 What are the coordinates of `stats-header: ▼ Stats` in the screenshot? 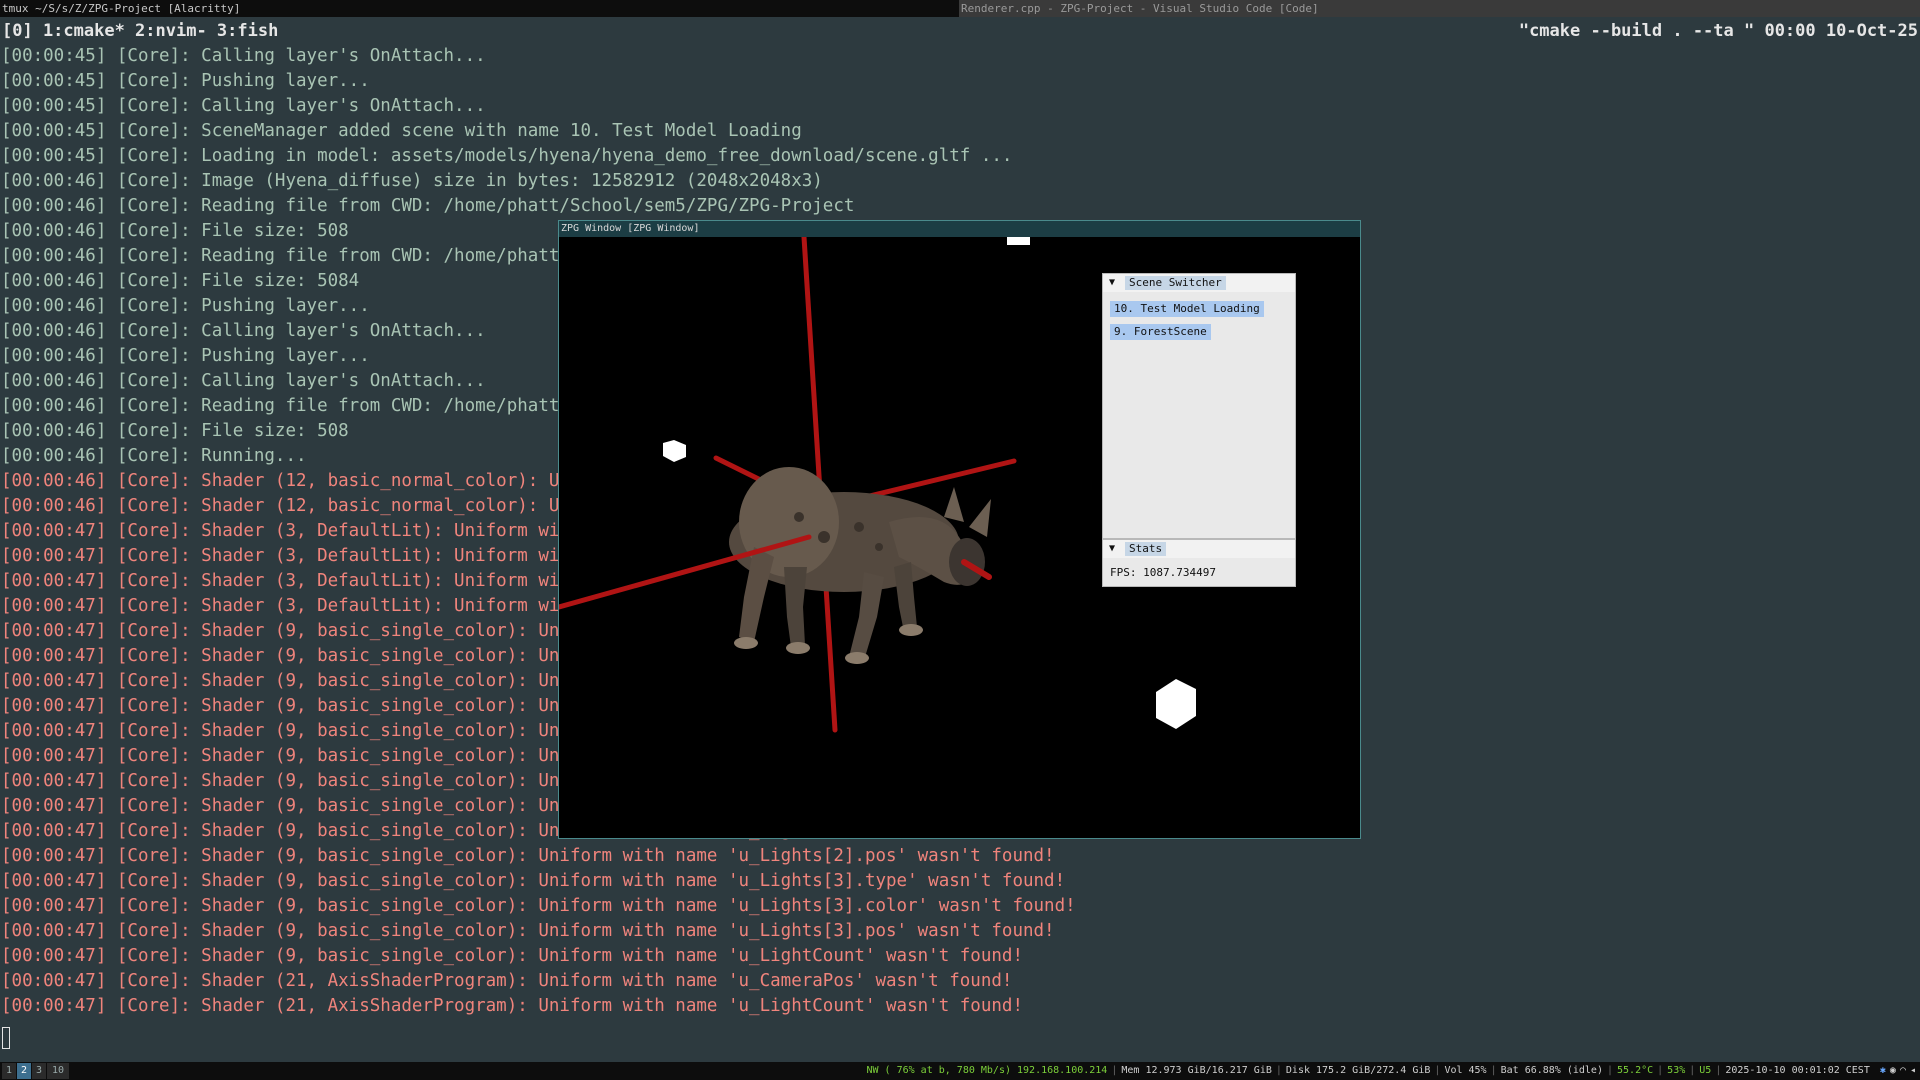 It's located at (1199, 549).